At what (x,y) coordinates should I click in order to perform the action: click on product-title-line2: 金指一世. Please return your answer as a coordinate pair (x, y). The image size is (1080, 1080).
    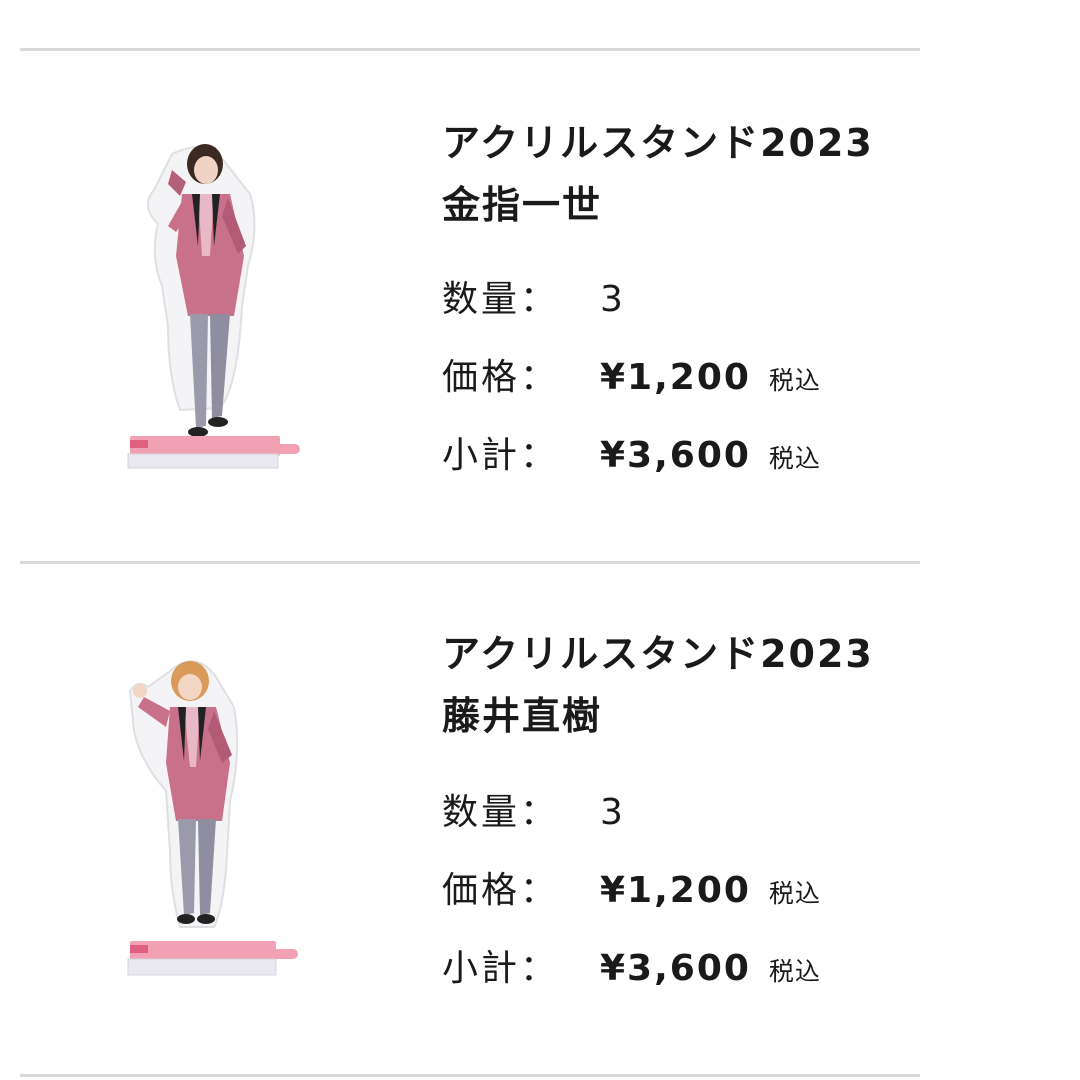
    Looking at the image, I should click on (522, 205).